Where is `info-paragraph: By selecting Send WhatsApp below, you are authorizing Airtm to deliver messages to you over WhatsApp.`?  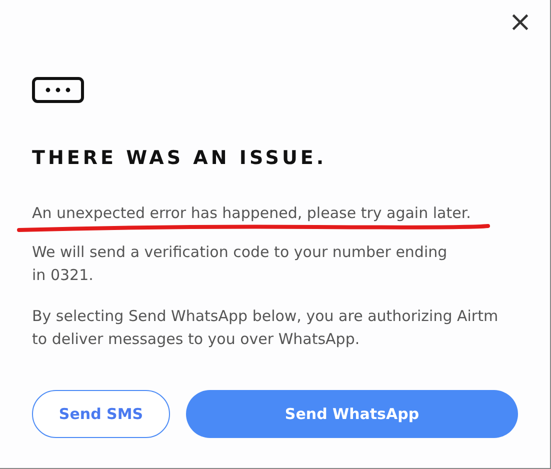
info-paragraph: By selecting Send WhatsApp below, you are authorizing Airtm to deliver messages to you over WhatsApp. is located at coordinates (266, 328).